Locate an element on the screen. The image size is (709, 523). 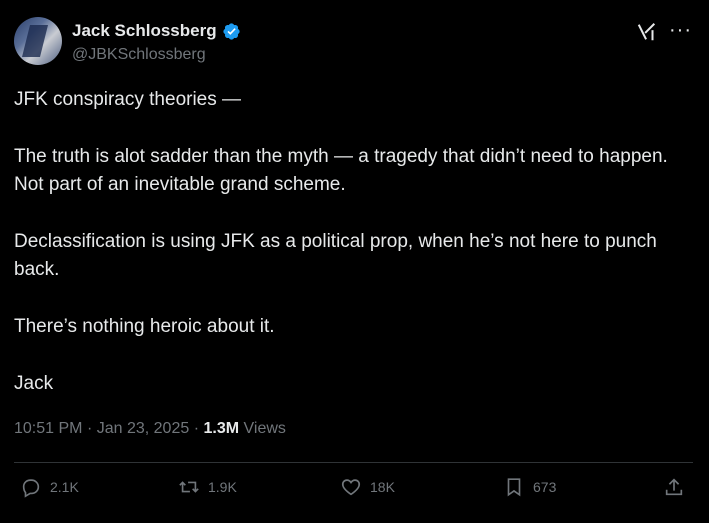
author-name-row: Jack Schlossberg is located at coordinates (156, 31).